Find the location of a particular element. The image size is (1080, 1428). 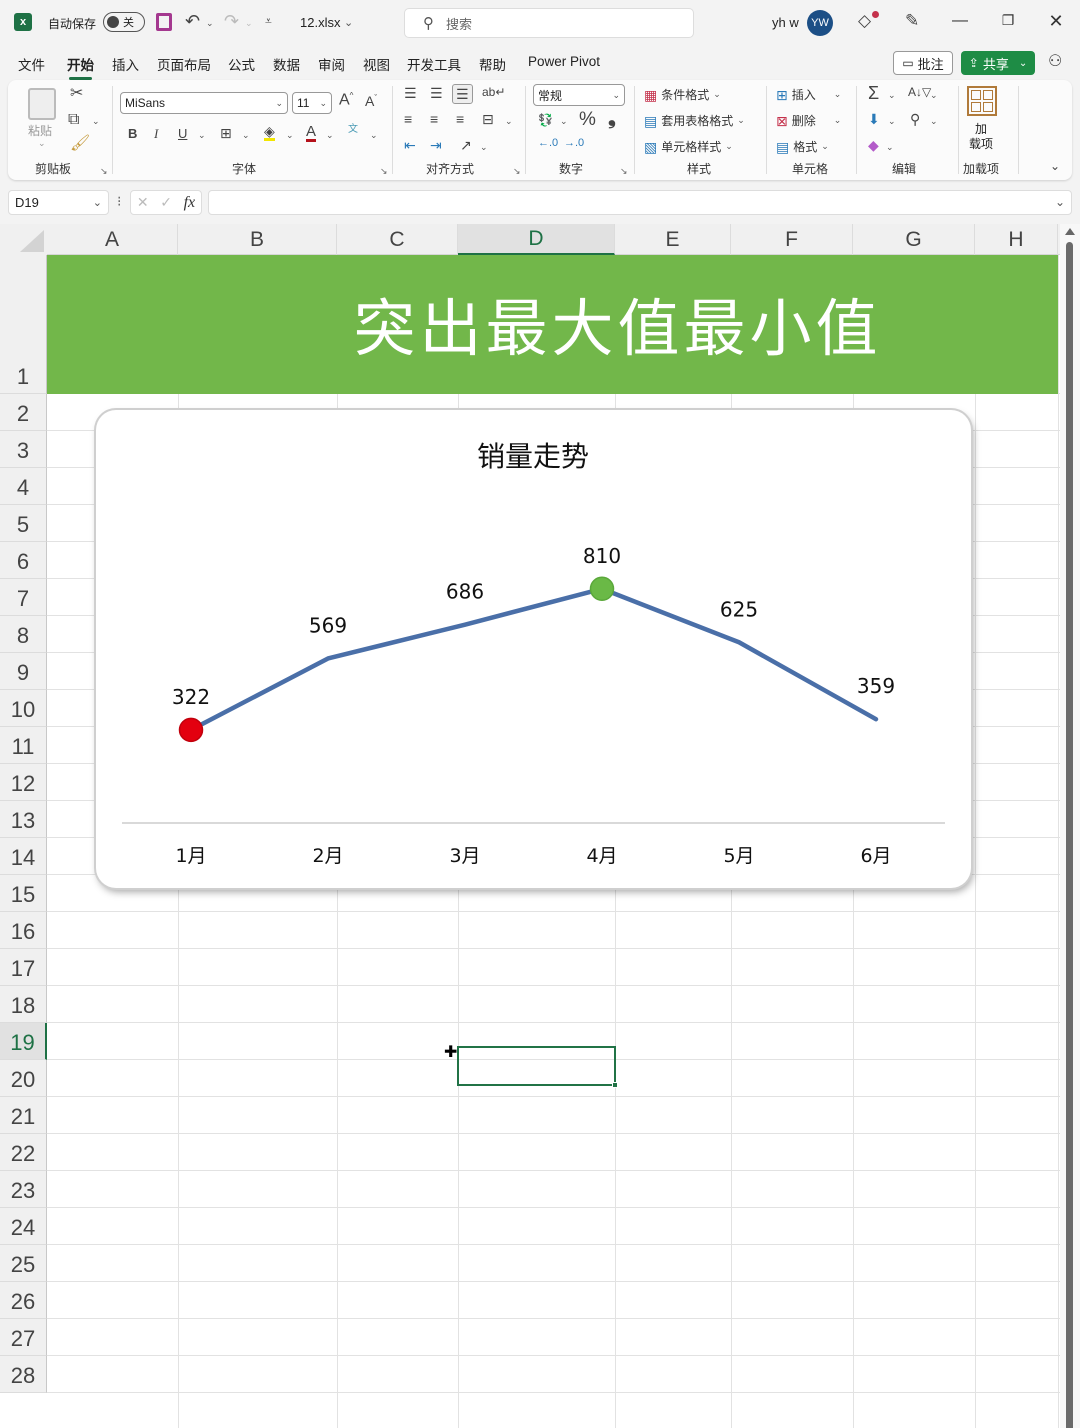

borders-icon: ⊞ is located at coordinates (226, 133).